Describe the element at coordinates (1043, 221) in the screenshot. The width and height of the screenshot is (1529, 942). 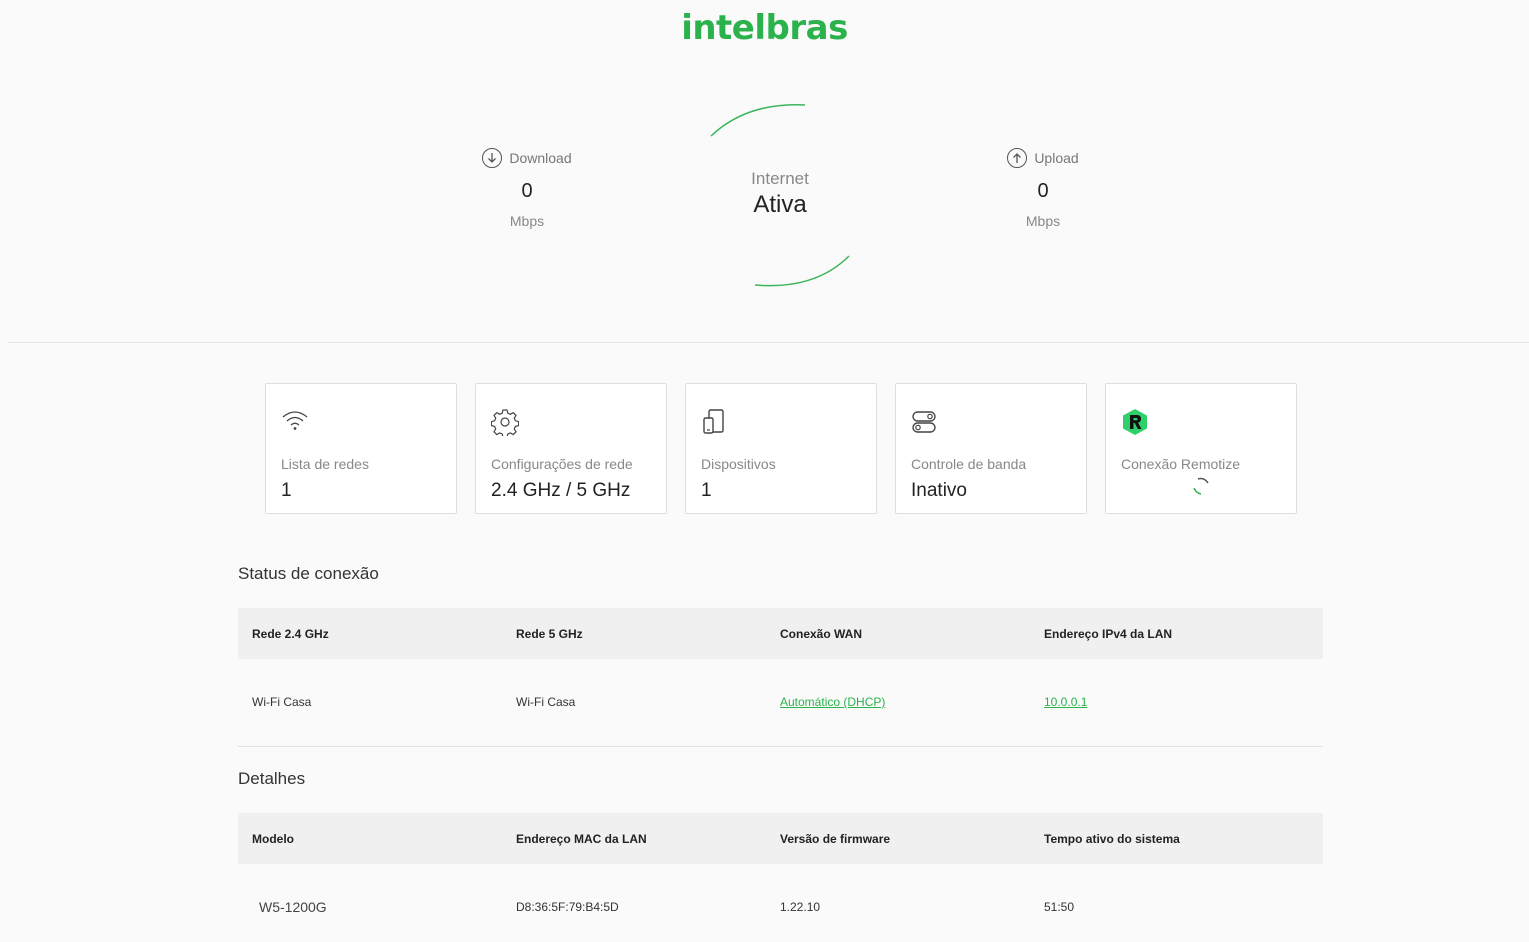
I see `upload-unit: Mbps` at that location.